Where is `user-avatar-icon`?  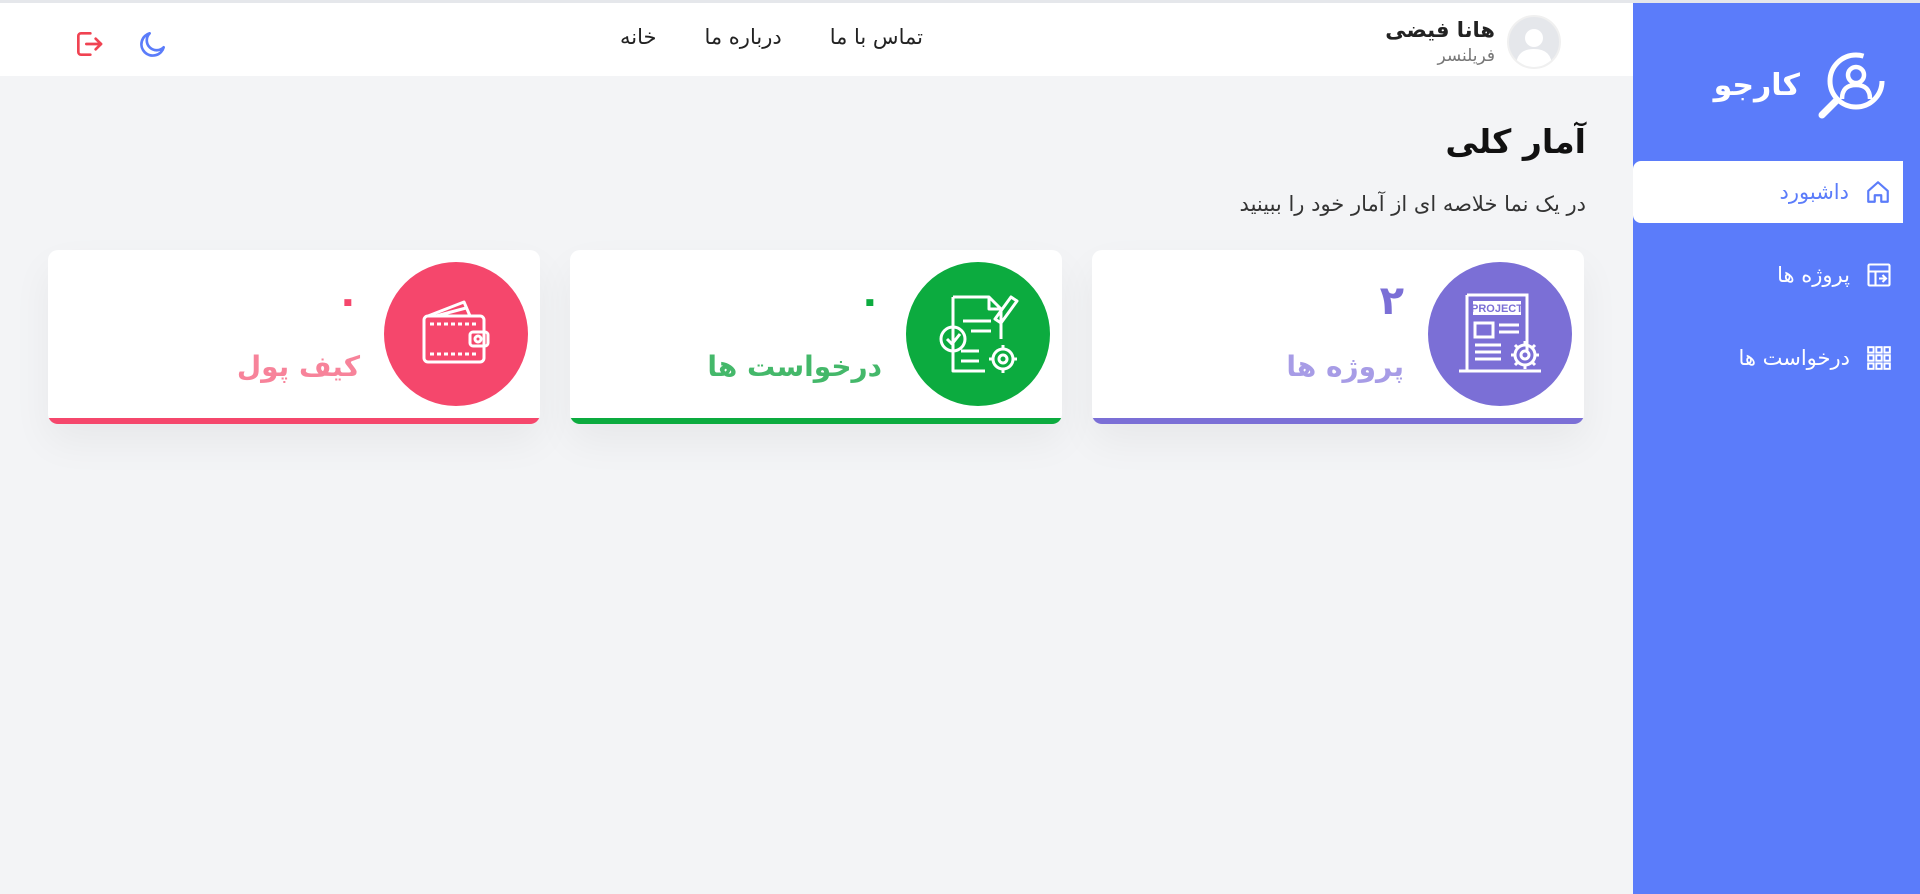
user-avatar-icon is located at coordinates (1534, 48).